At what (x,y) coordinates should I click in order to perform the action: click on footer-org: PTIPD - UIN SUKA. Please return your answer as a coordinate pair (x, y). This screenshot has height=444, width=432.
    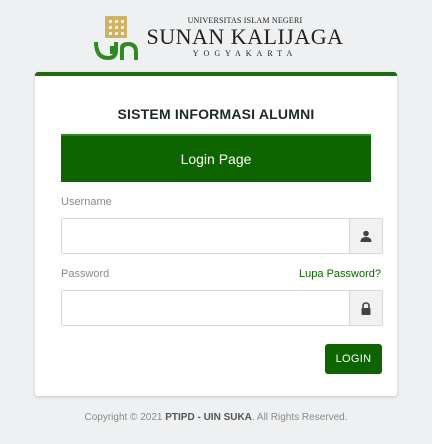
    Looking at the image, I should click on (208, 417).